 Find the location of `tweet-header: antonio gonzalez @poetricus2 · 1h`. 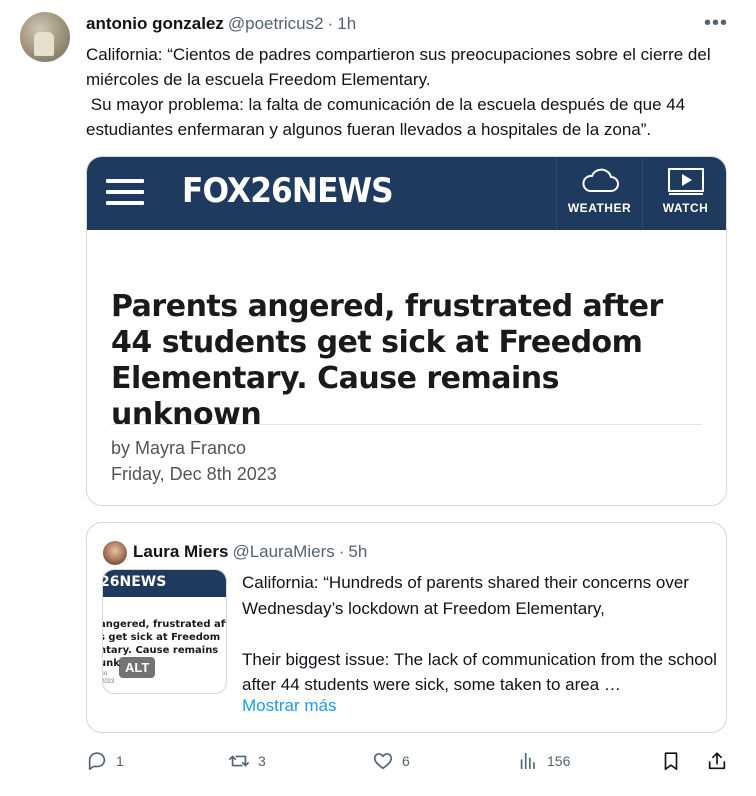

tweet-header: antonio gonzalez @poetricus2 · 1h is located at coordinates (221, 24).